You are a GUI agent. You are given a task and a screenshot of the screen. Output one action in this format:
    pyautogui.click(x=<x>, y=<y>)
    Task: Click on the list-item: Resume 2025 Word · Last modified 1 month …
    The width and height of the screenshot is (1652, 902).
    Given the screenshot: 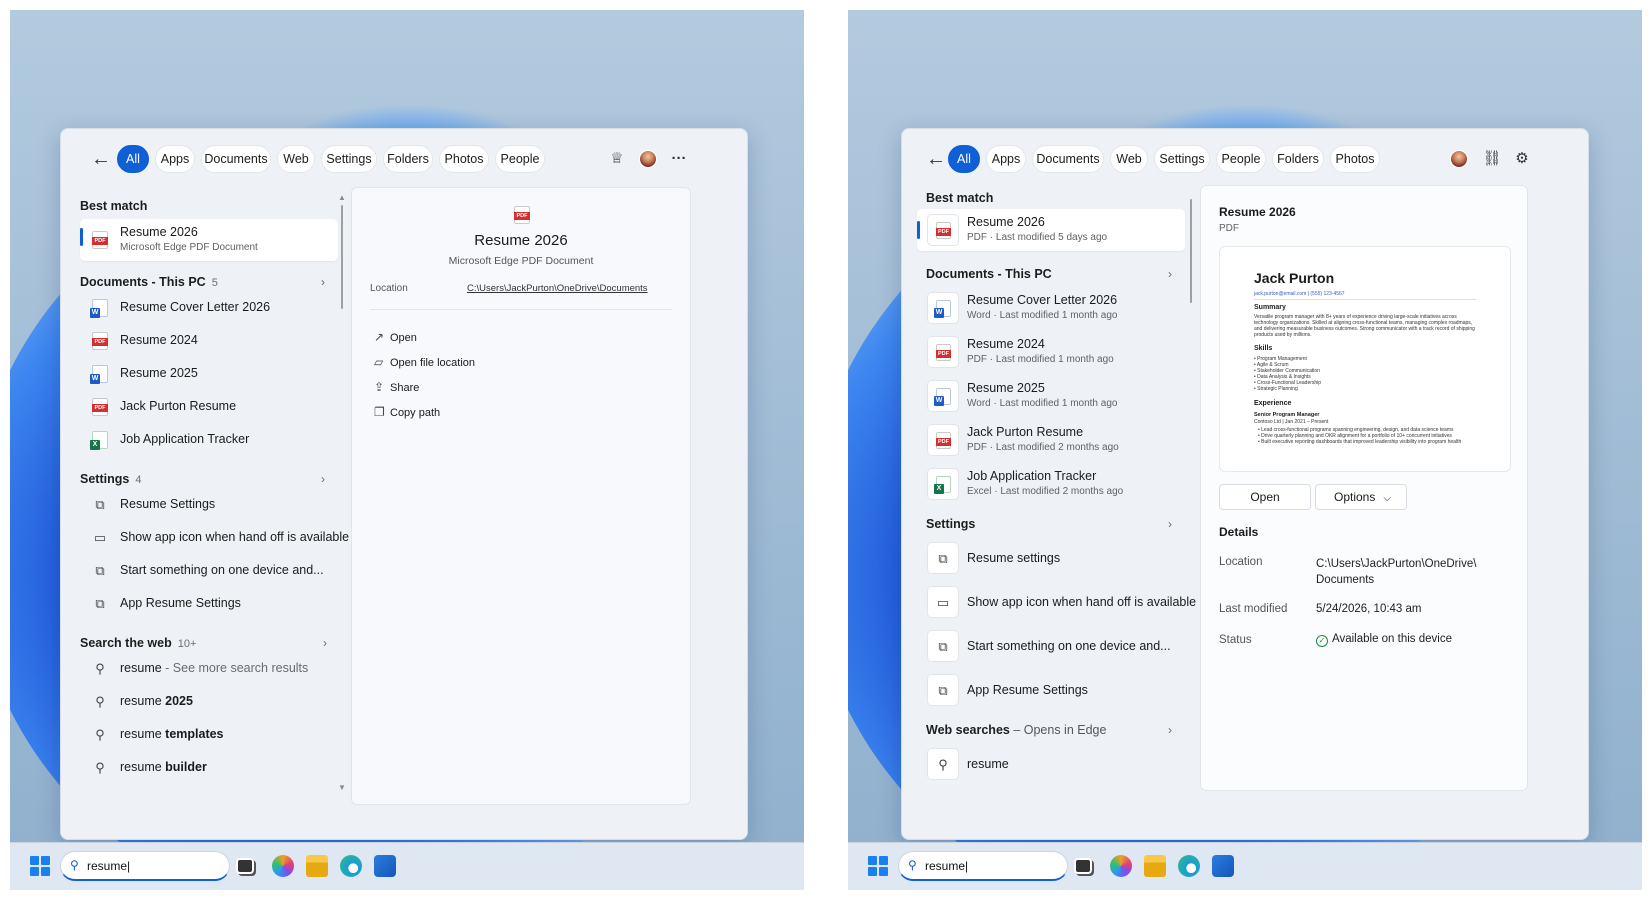 What is the action you would take?
    pyautogui.click(x=1051, y=396)
    